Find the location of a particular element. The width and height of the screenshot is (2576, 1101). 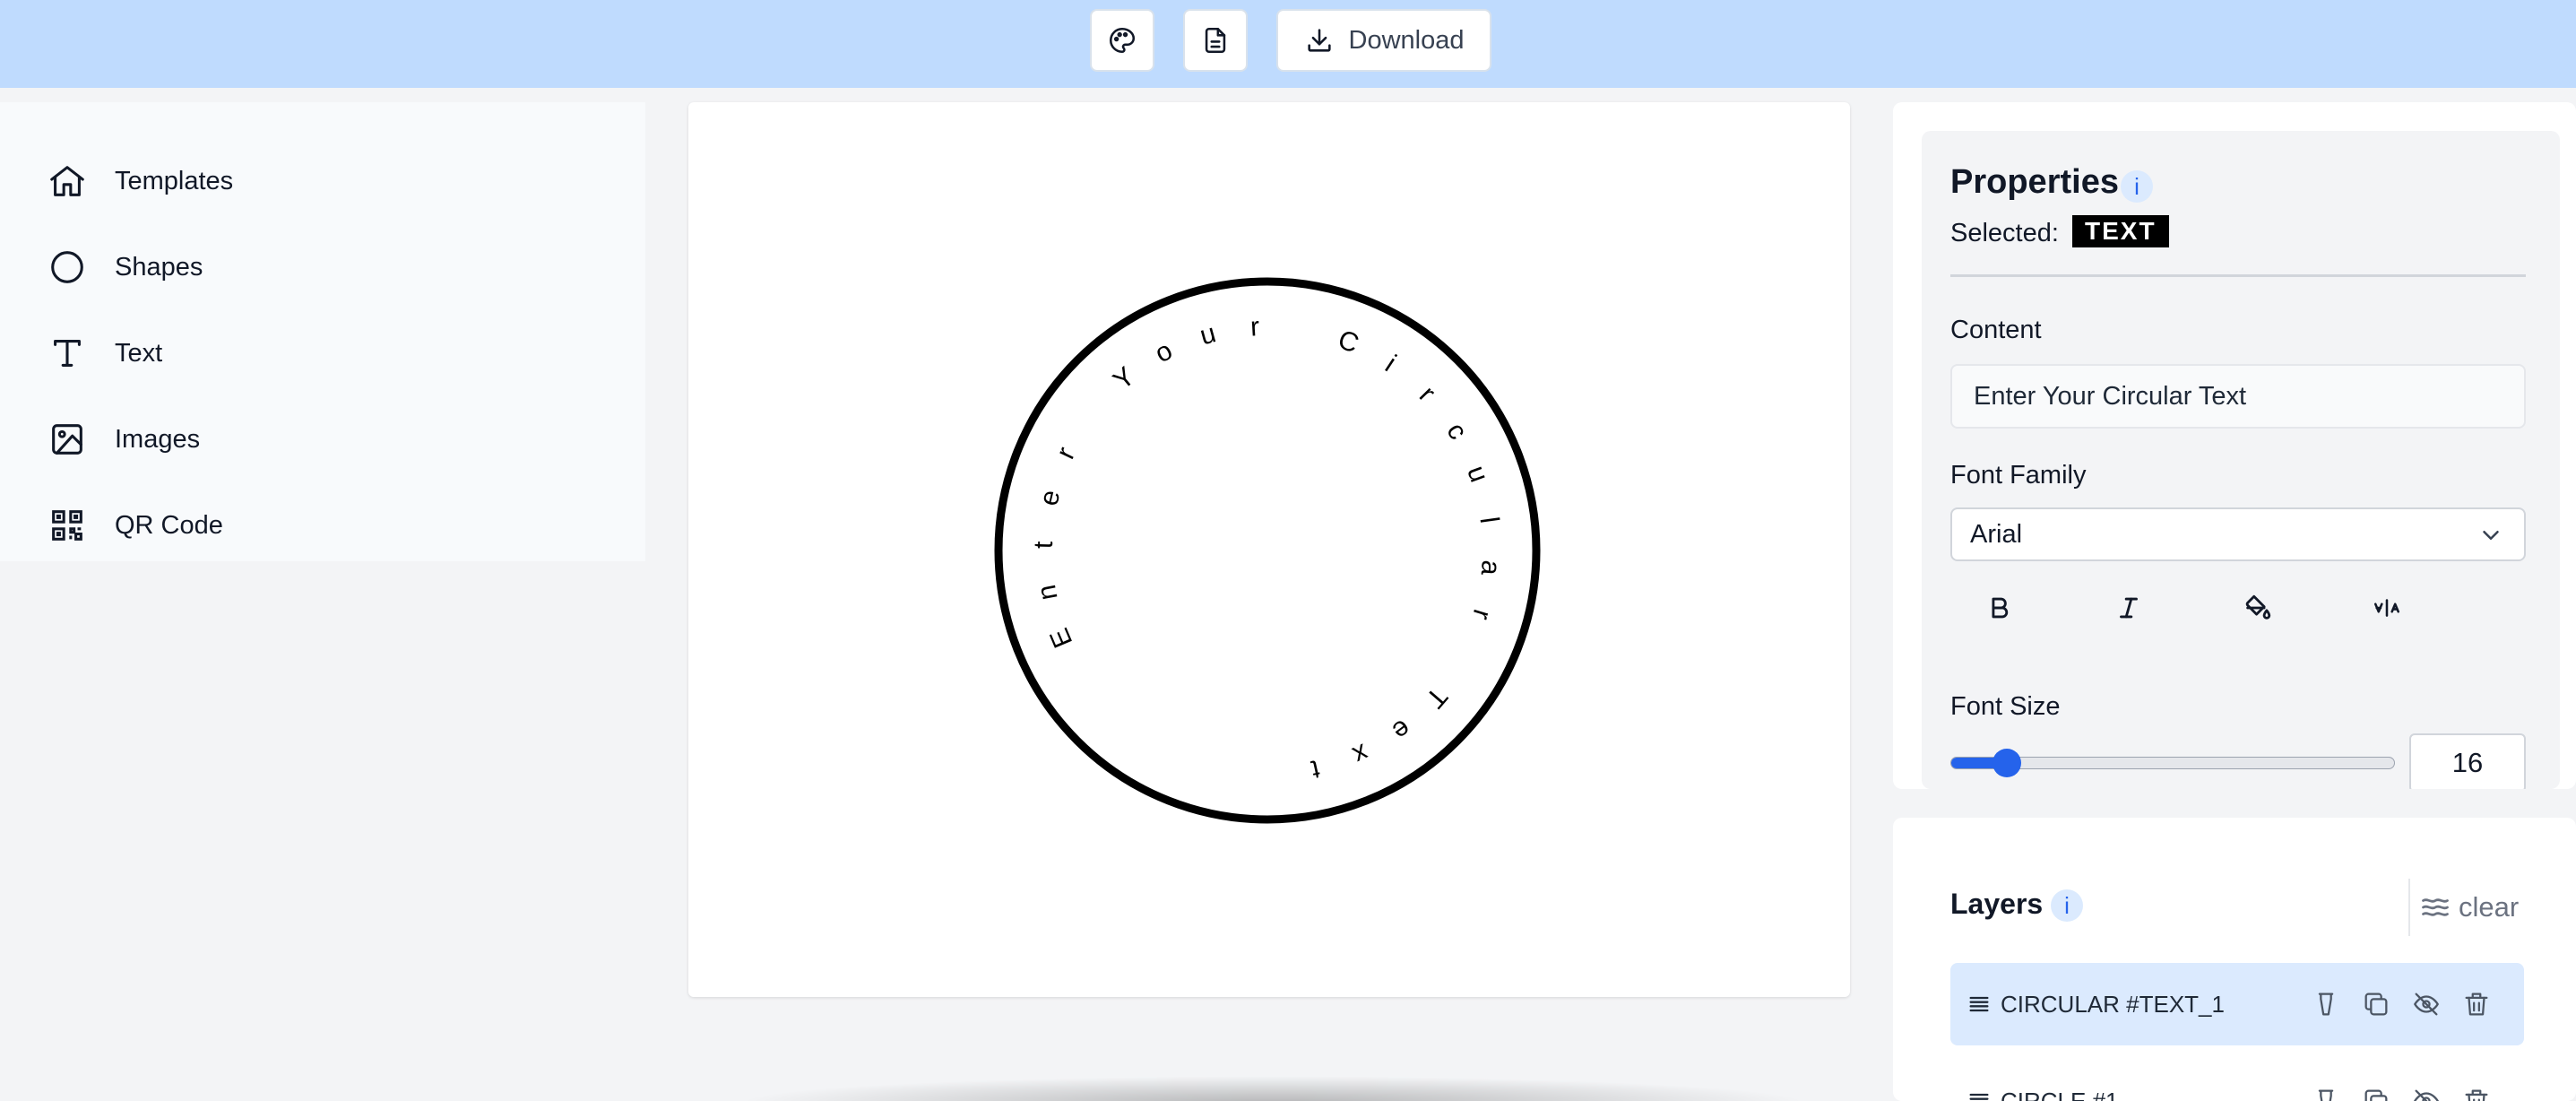

chevron-down-icon is located at coordinates (2491, 535).